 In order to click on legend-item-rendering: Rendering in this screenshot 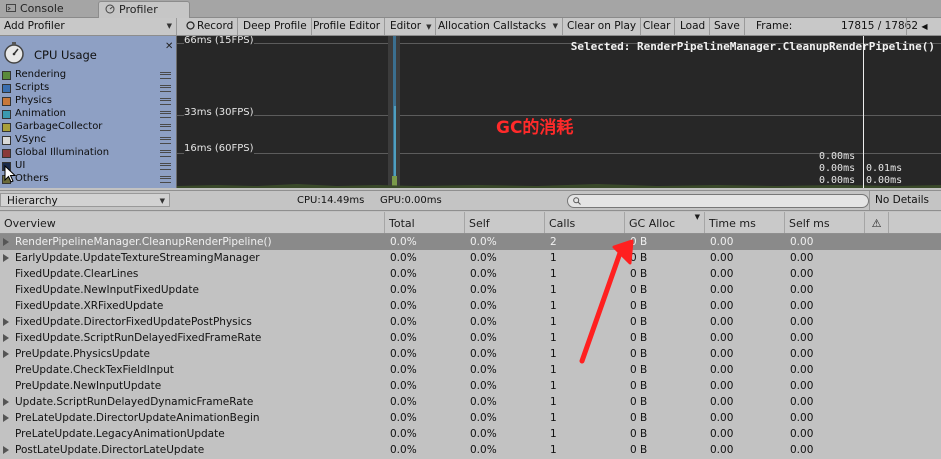, I will do `click(88, 74)`.